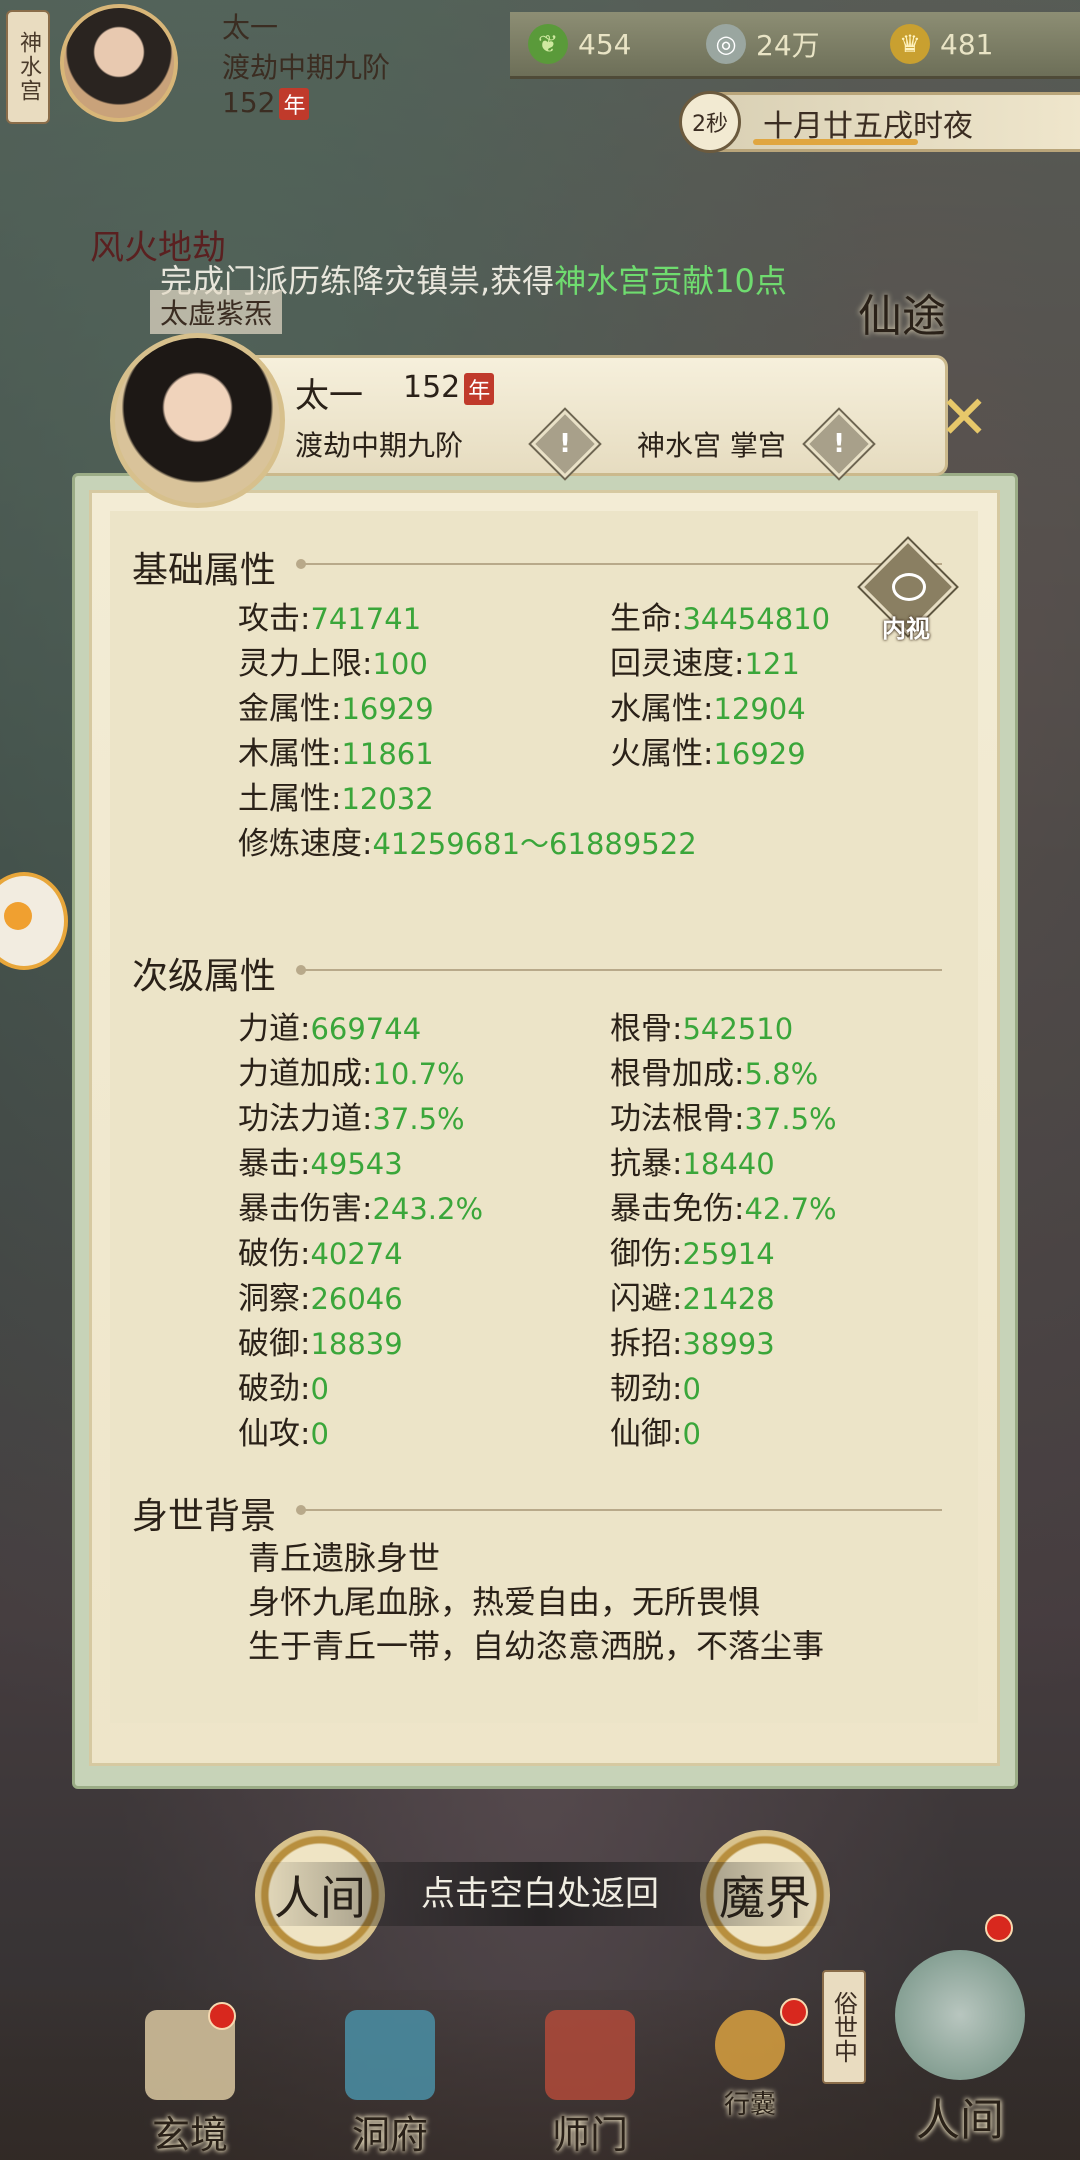 The image size is (1080, 2160). I want to click on stat-item: 根骨加成:5.8%, so click(714, 1070).